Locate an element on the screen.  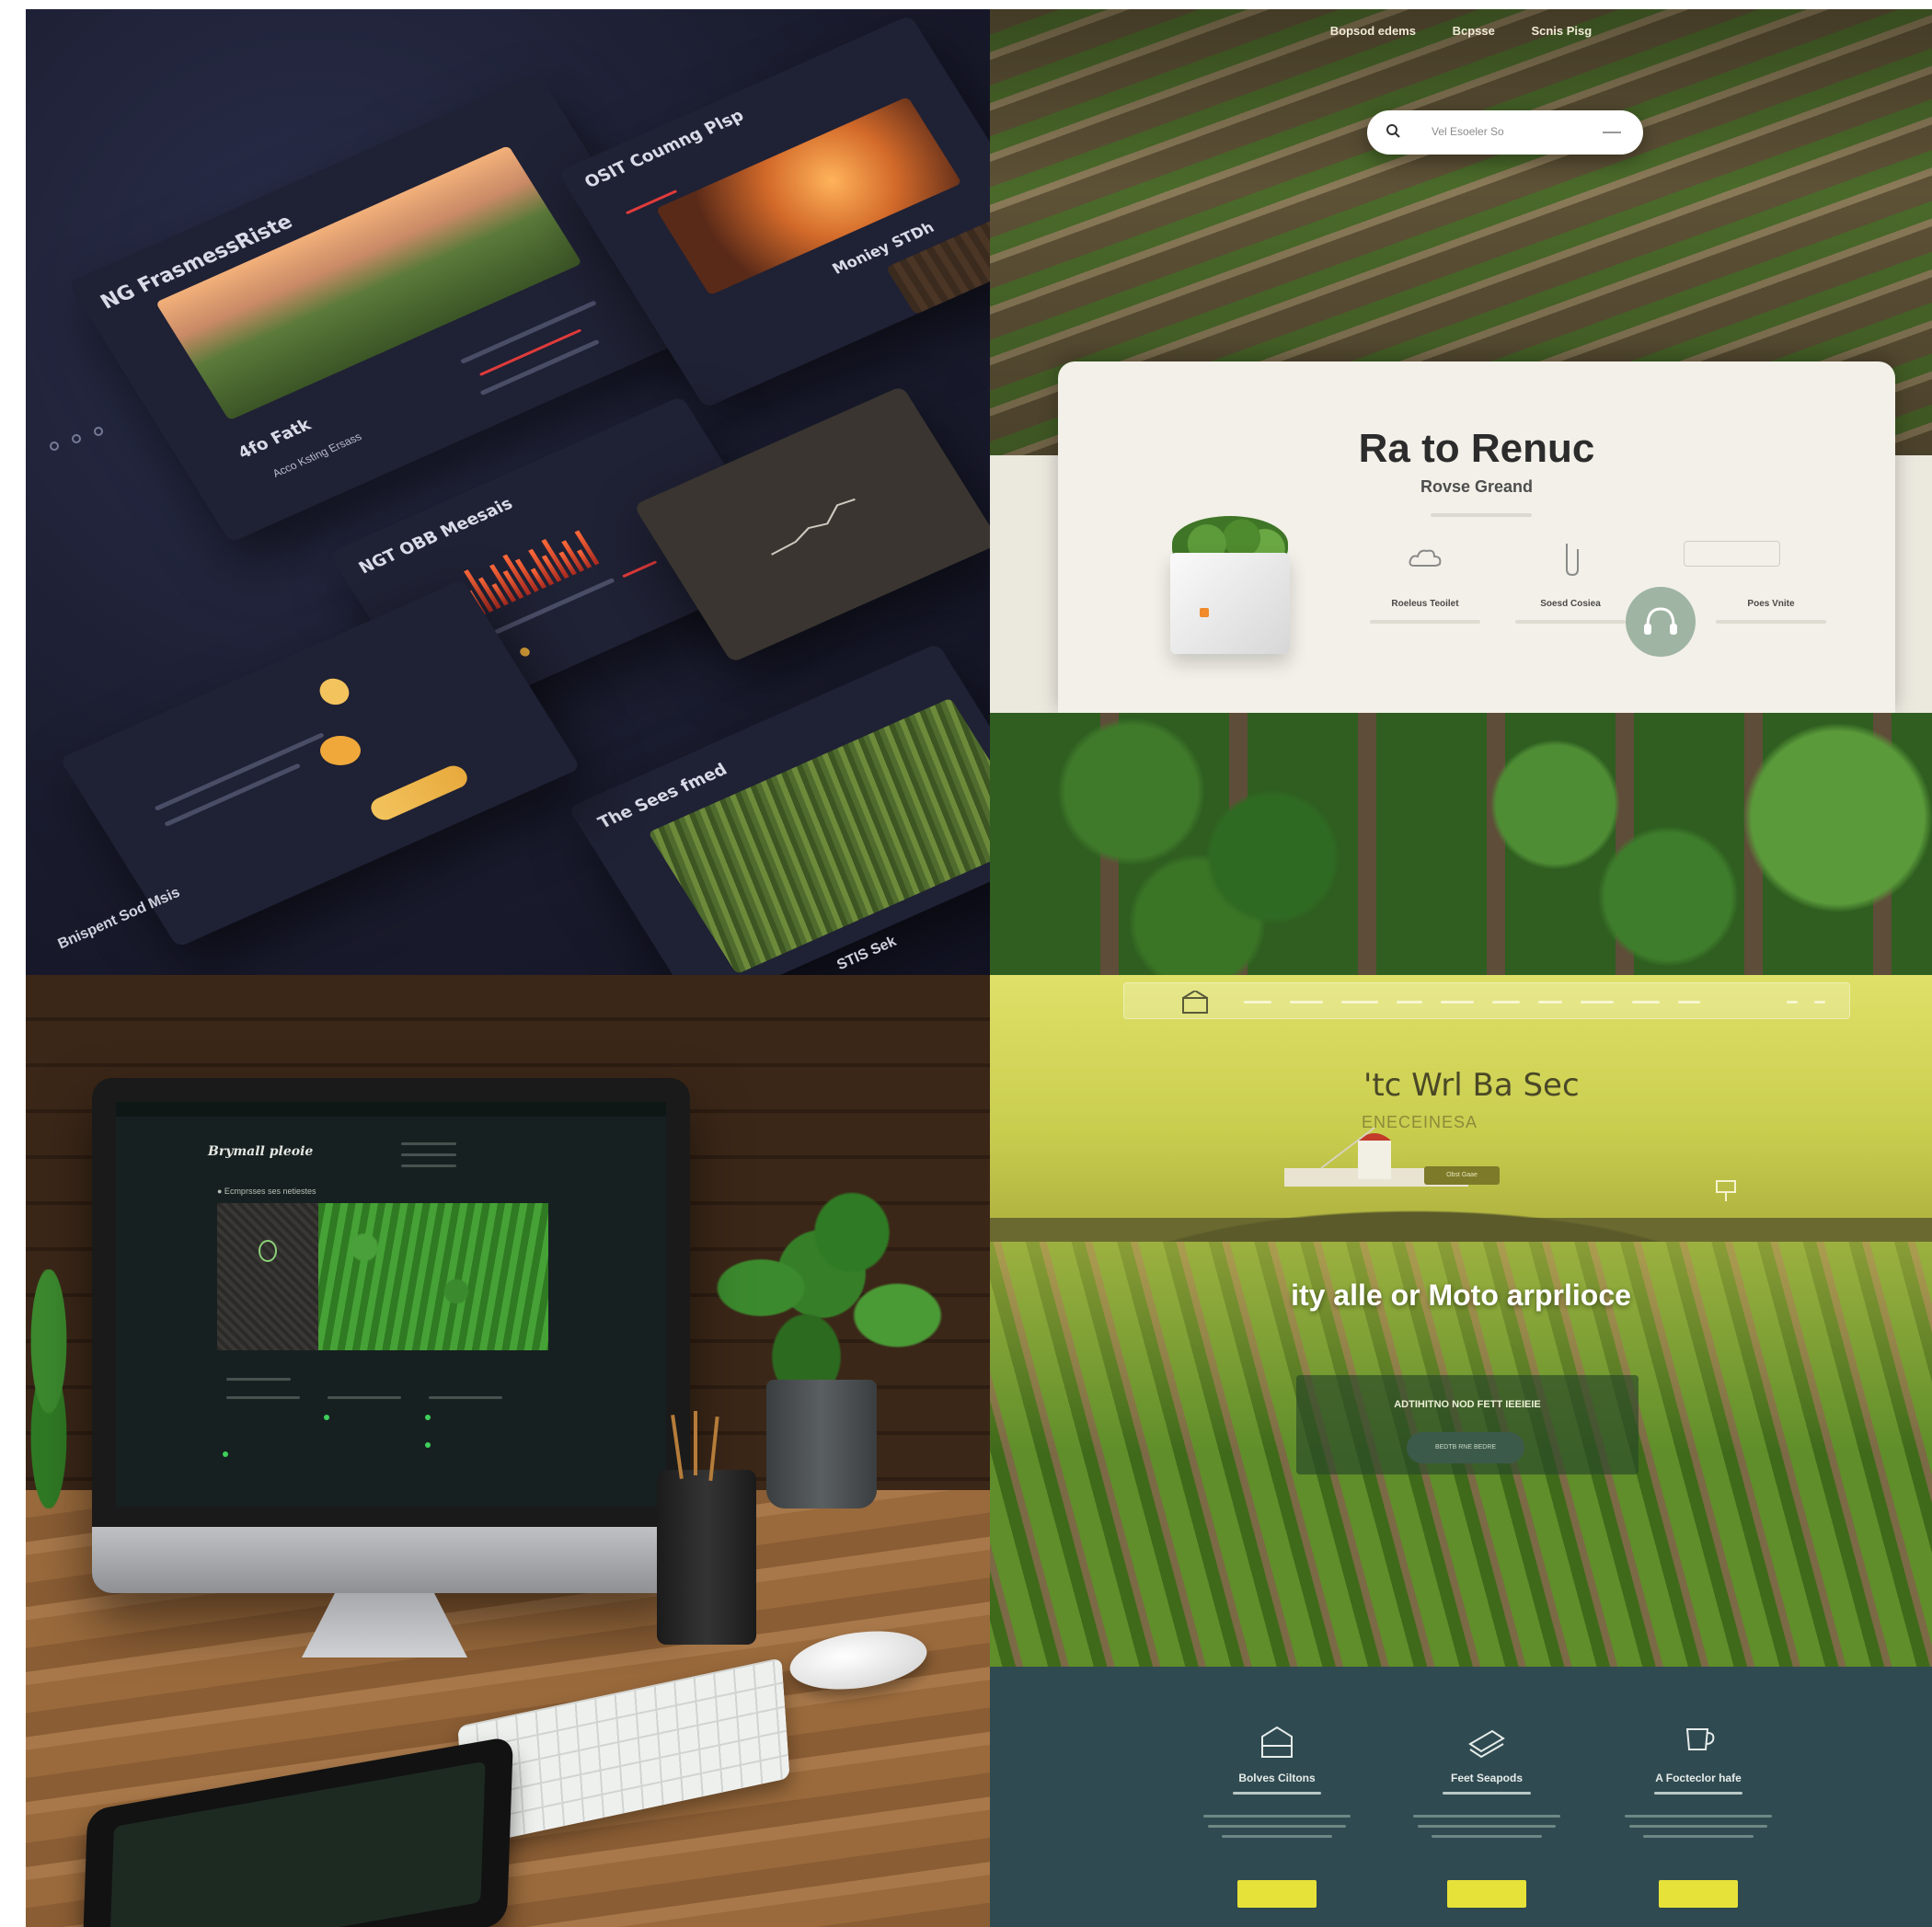
feature-item: Roeleus Teoilet is located at coordinates (1425, 580).